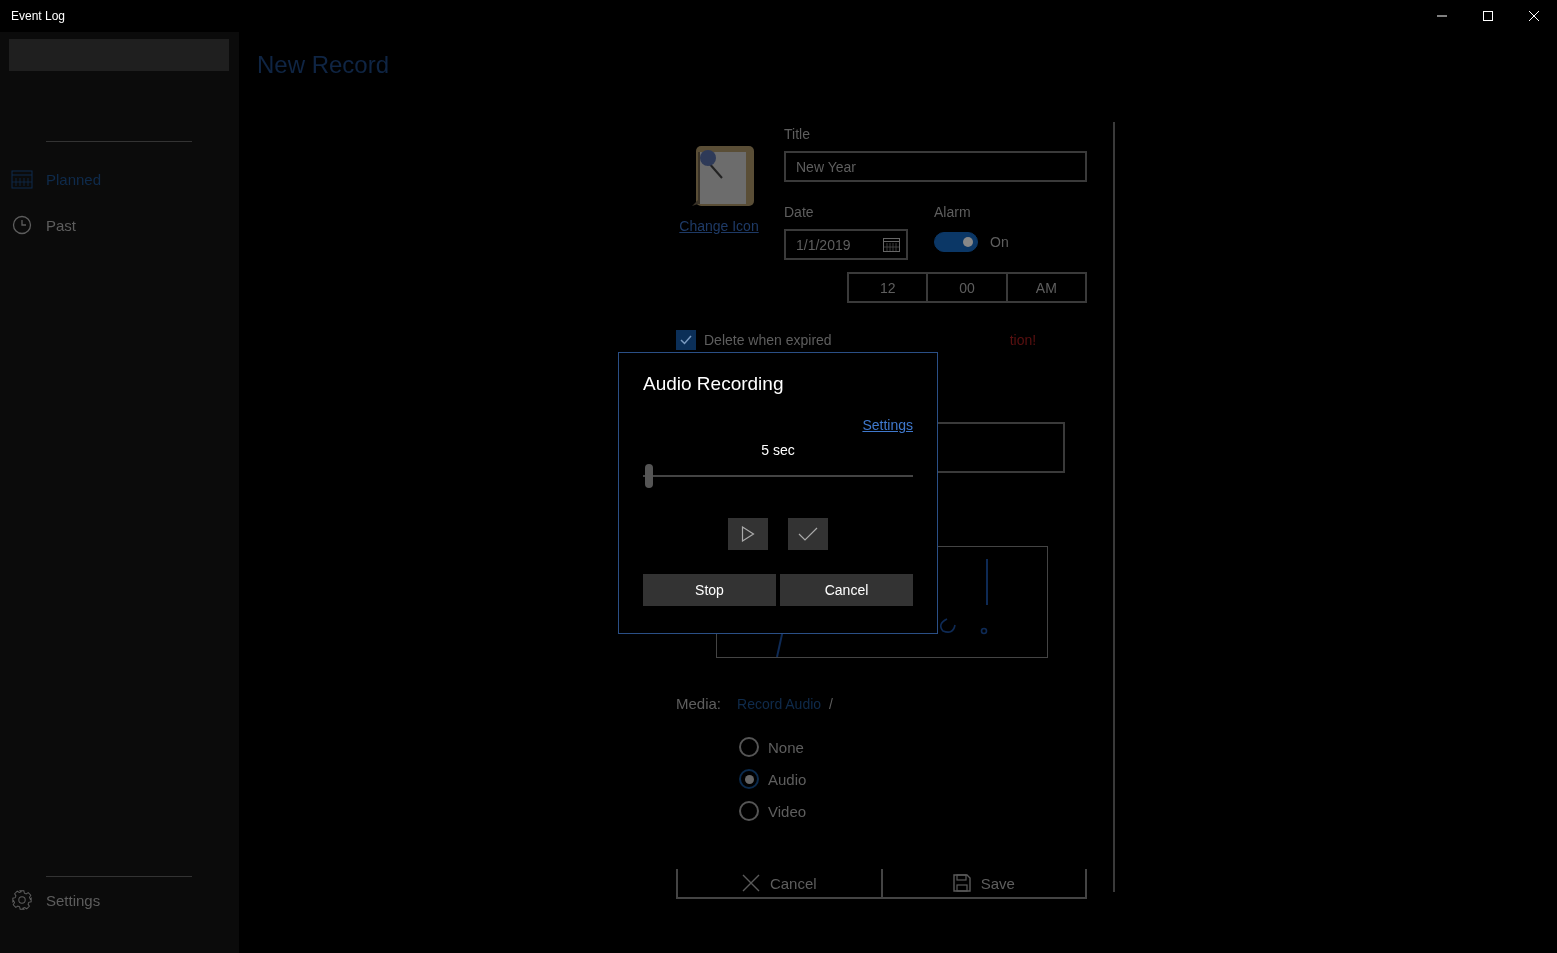  Describe the element at coordinates (778, 476) in the screenshot. I see `recording-slider` at that location.